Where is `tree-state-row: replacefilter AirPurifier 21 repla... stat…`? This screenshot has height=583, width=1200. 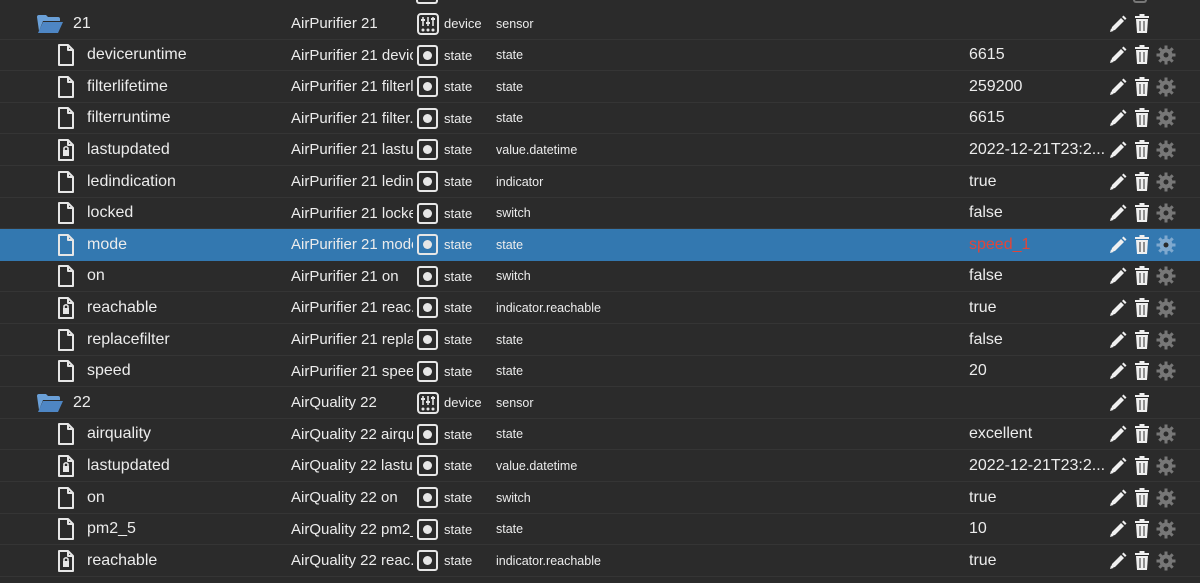
tree-state-row: replacefilter AirPurifier 21 repla... stat… is located at coordinates (600, 340).